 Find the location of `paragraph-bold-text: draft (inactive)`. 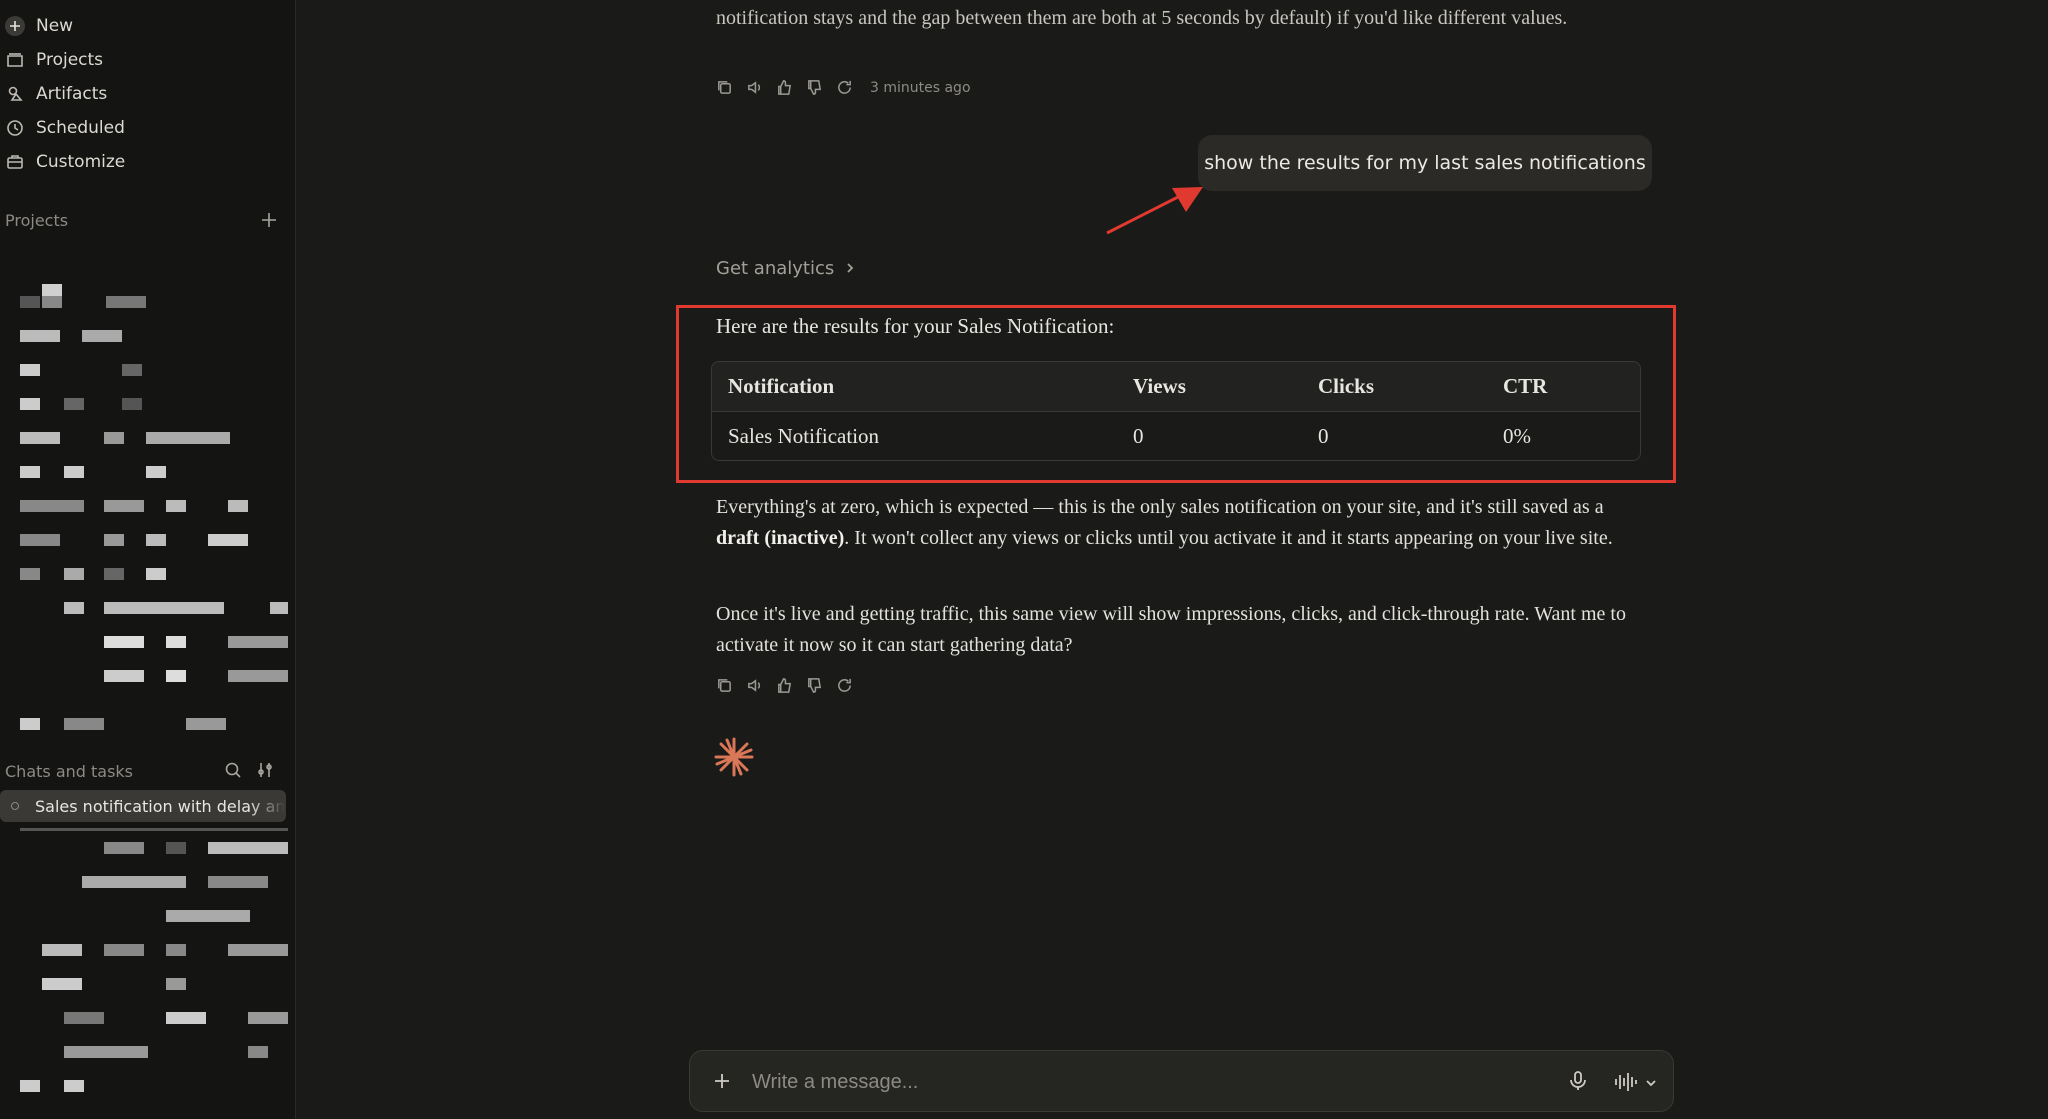

paragraph-bold-text: draft (inactive) is located at coordinates (780, 538).